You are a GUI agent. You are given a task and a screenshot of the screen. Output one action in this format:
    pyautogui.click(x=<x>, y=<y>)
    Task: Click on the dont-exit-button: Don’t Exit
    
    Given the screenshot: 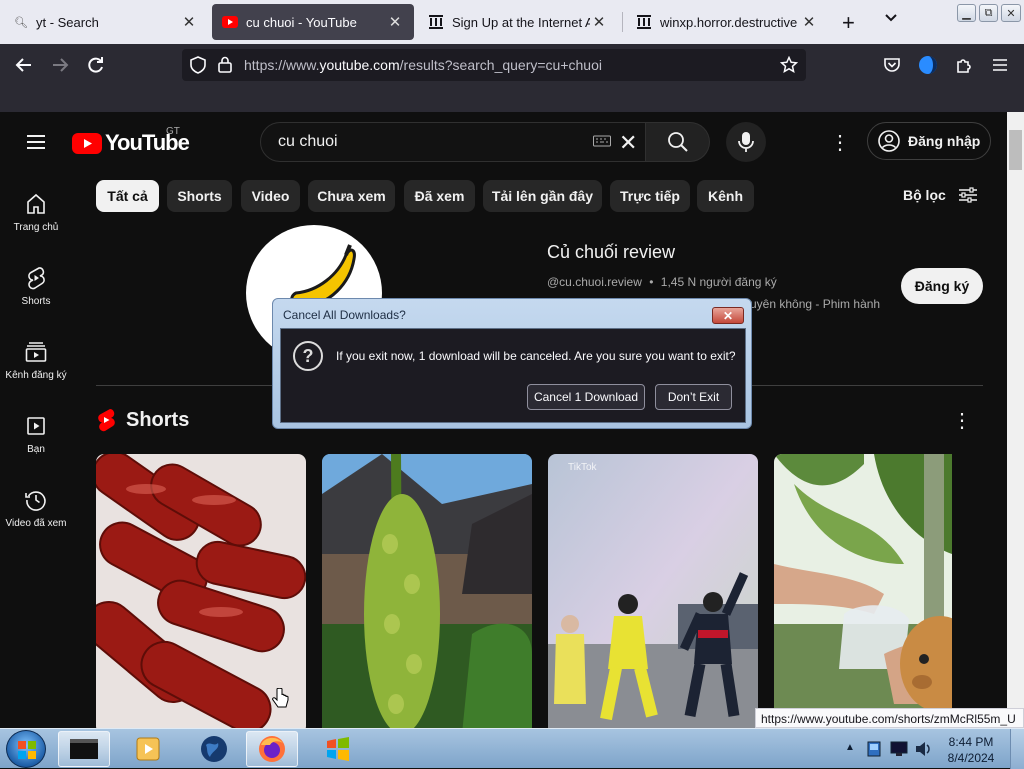 What is the action you would take?
    pyautogui.click(x=693, y=397)
    